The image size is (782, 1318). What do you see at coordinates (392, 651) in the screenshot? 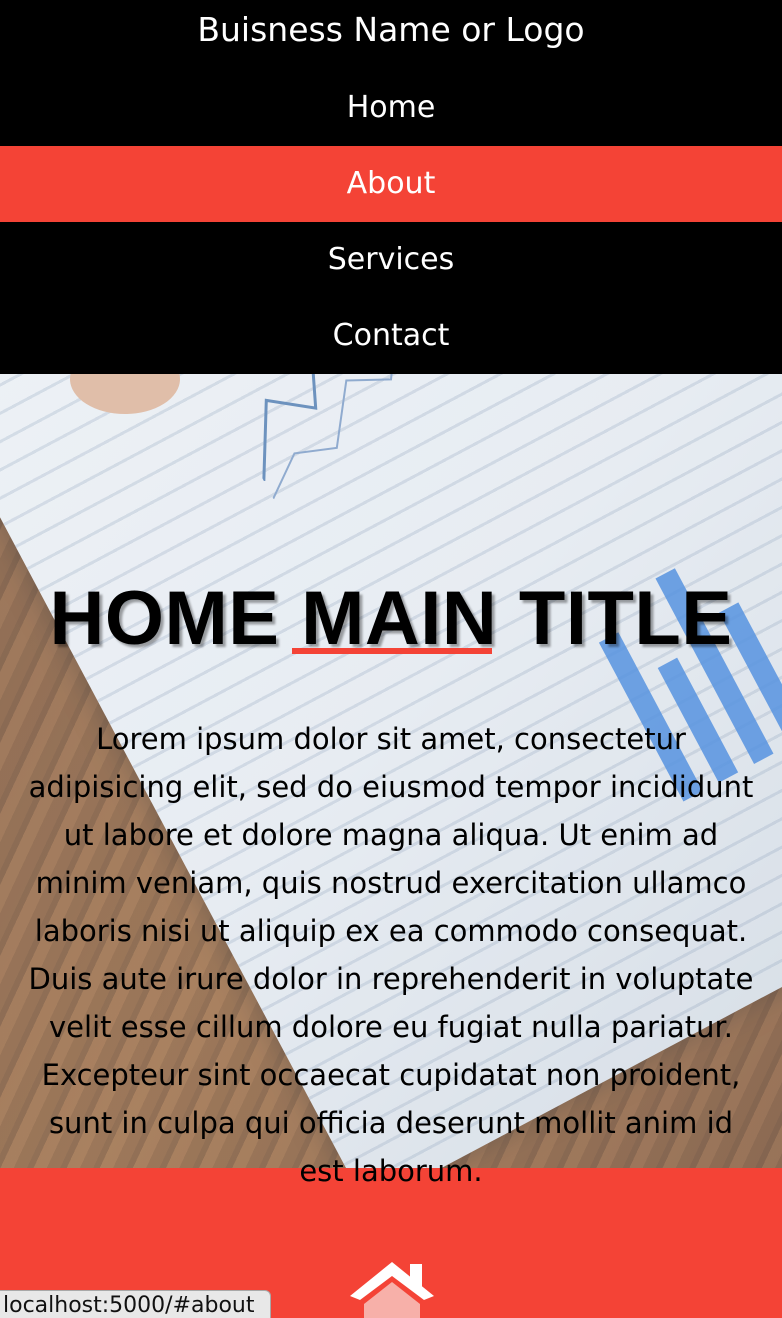
I see `title-divider` at bounding box center [392, 651].